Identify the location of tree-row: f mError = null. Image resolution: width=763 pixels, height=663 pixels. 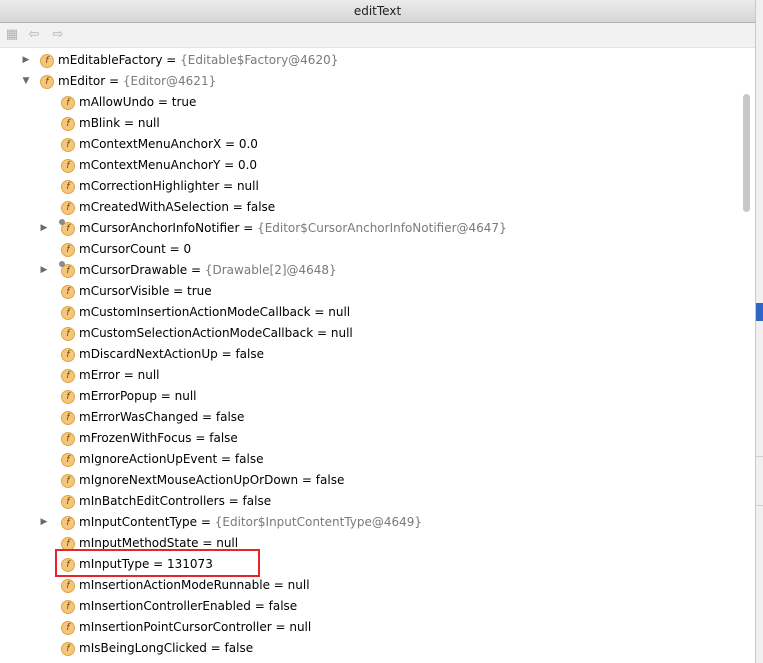
(370, 375).